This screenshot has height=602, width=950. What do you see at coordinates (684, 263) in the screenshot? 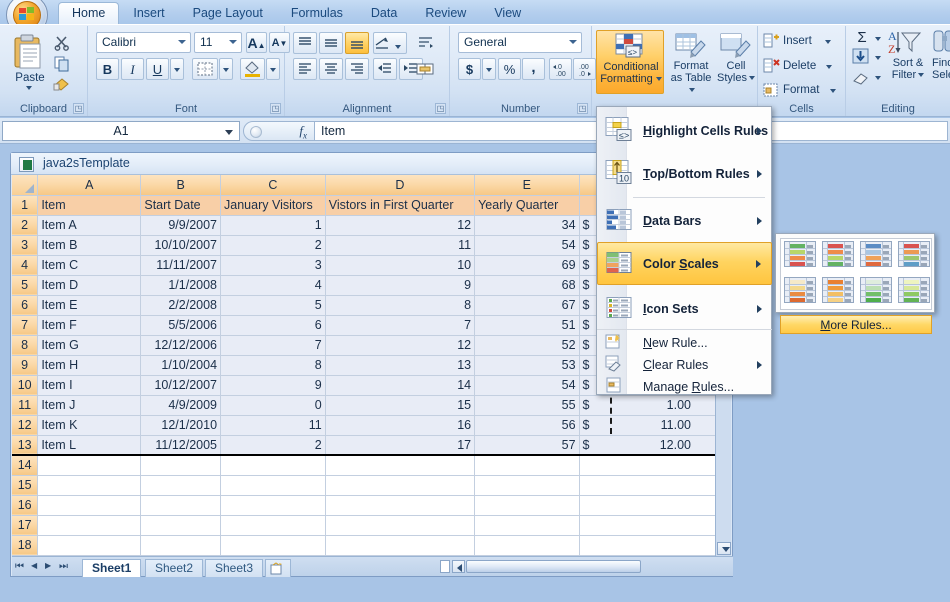
I see `menu-item-color-scales: Color Scales` at bounding box center [684, 263].